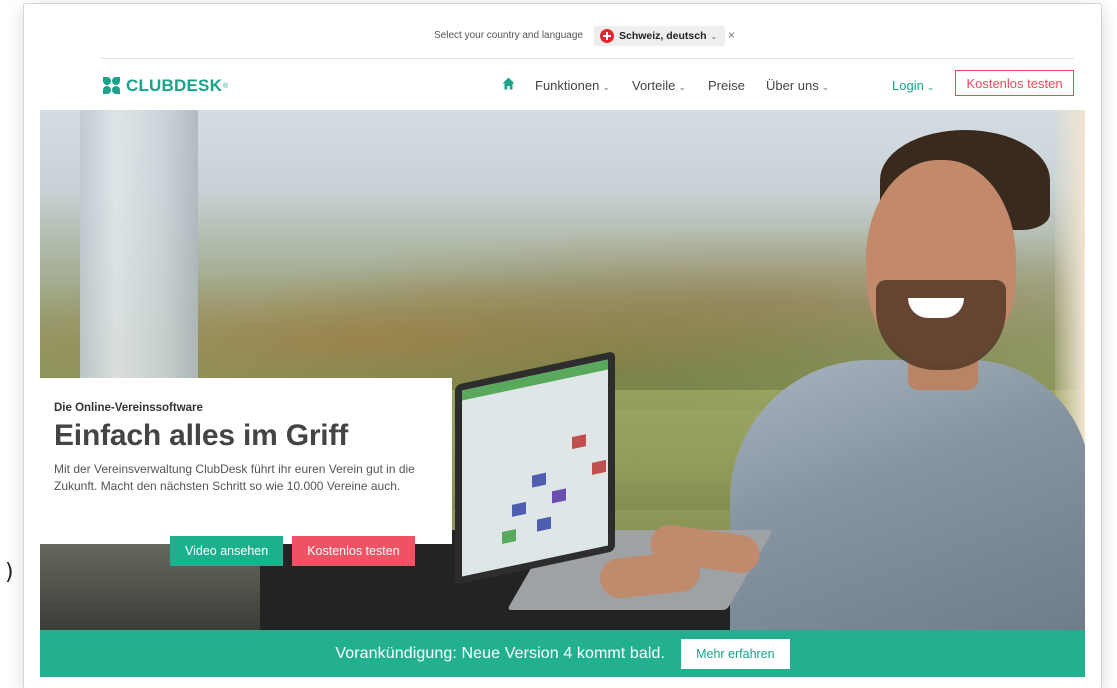  I want to click on hero-title: Einfach alles im Griff, so click(201, 435).